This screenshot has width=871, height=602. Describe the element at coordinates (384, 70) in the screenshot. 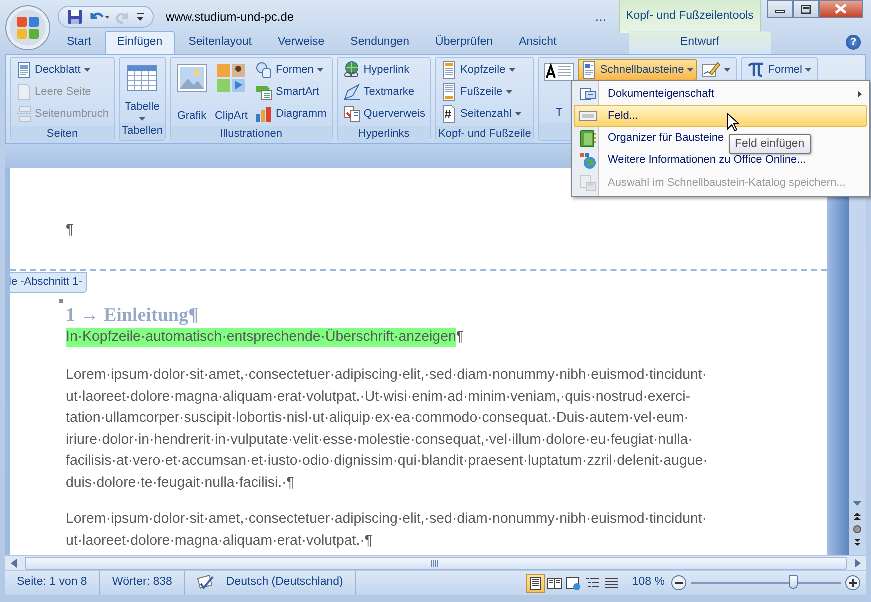

I see `ribbon-button: Hyperlink` at that location.